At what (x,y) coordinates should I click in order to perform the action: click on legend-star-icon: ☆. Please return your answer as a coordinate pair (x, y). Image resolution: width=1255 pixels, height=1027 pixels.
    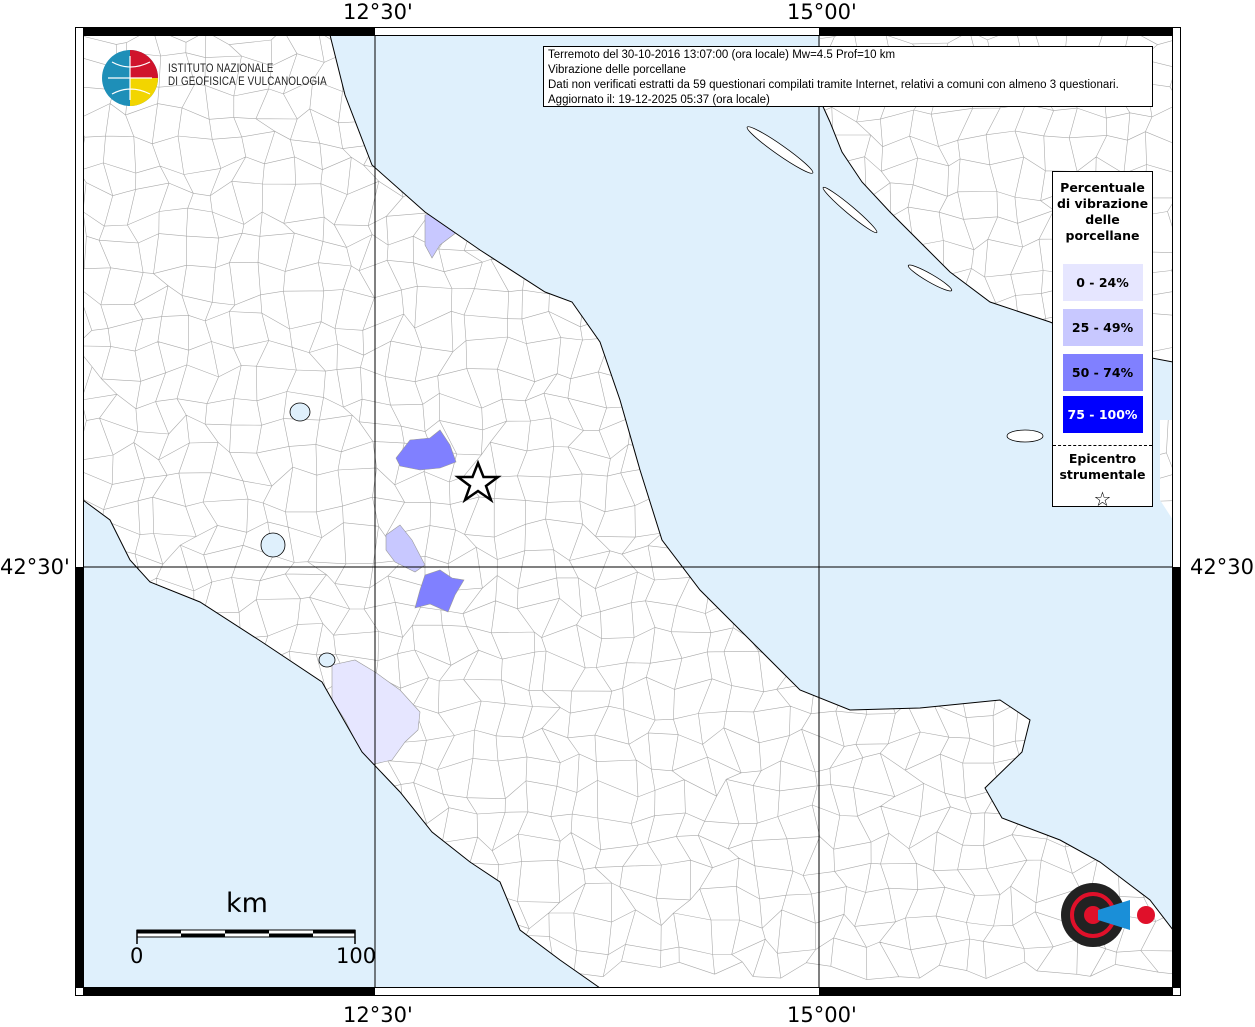
    Looking at the image, I should click on (1102, 499).